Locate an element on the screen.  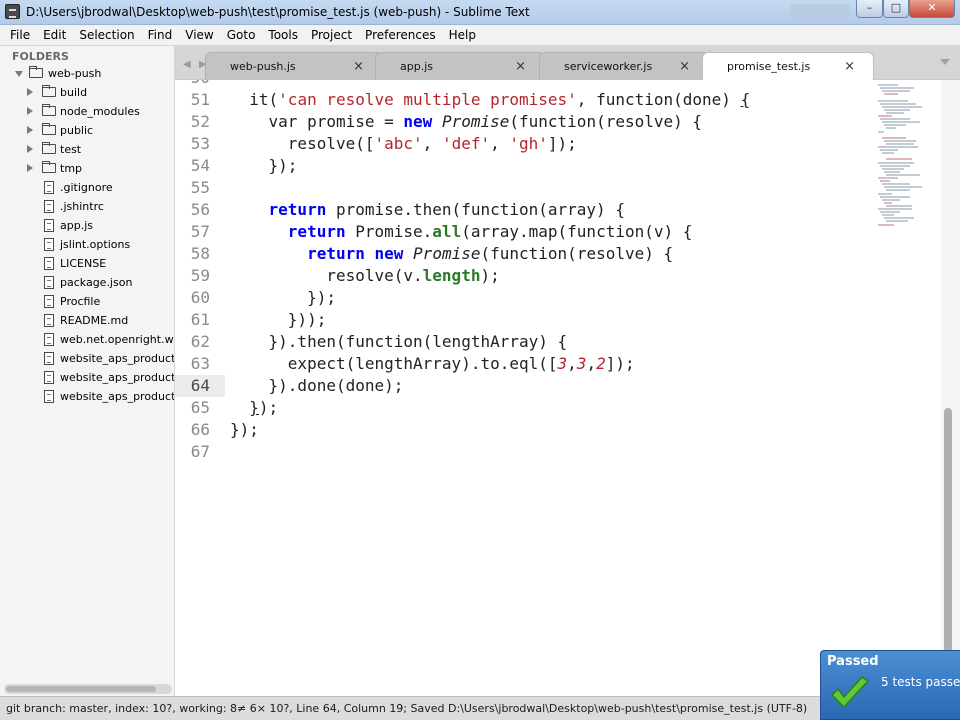
code-line: 66}); is located at coordinates (525, 430).